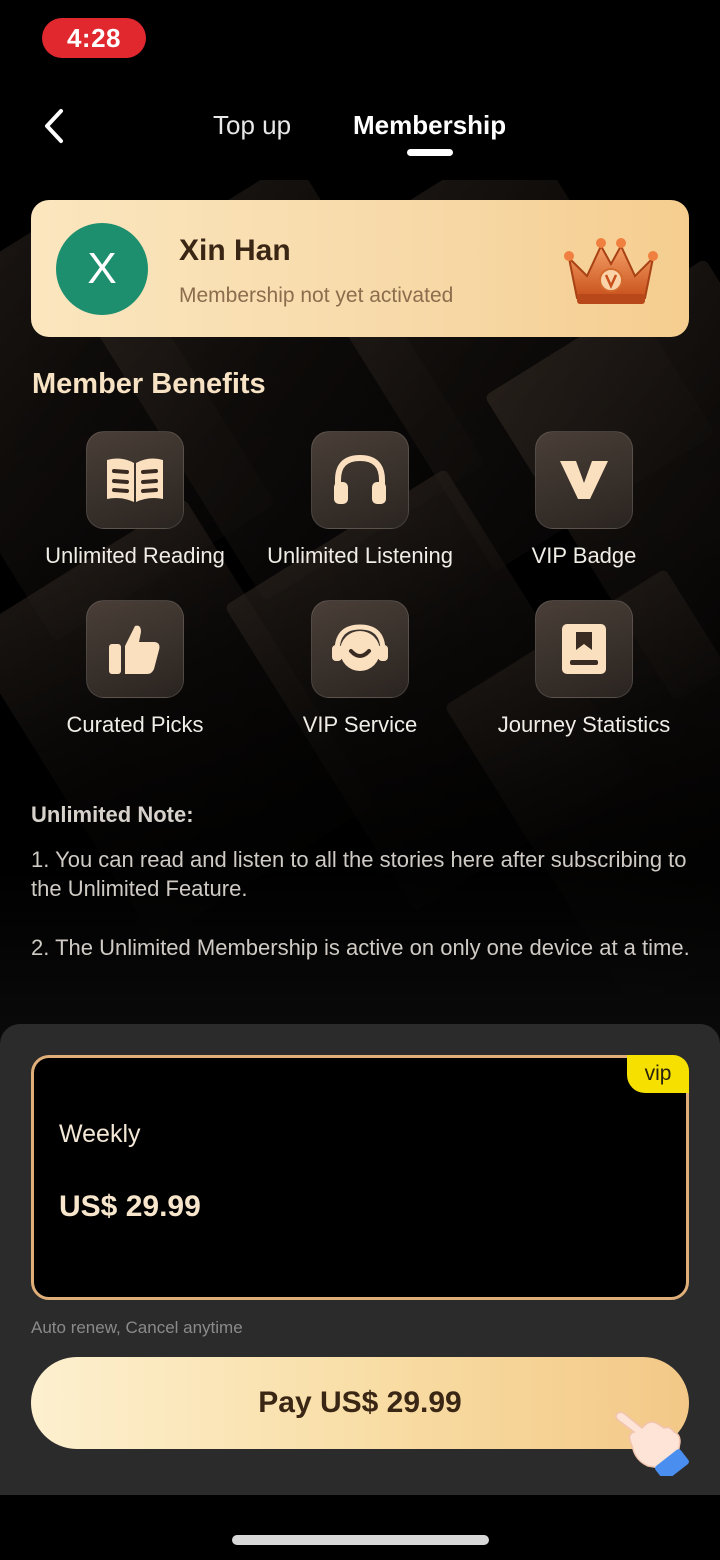 The image size is (720, 1560). What do you see at coordinates (430, 152) in the screenshot?
I see `active-tab-indicator` at bounding box center [430, 152].